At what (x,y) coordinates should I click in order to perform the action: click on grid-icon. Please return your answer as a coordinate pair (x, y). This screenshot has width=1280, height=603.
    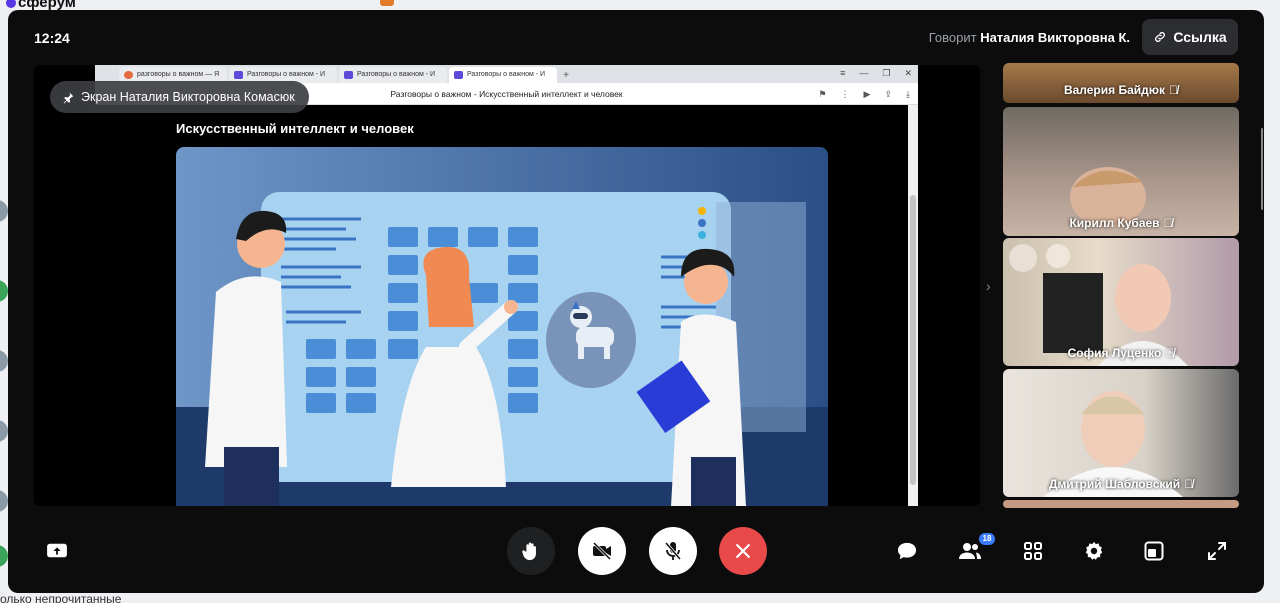
    Looking at the image, I should click on (1033, 551).